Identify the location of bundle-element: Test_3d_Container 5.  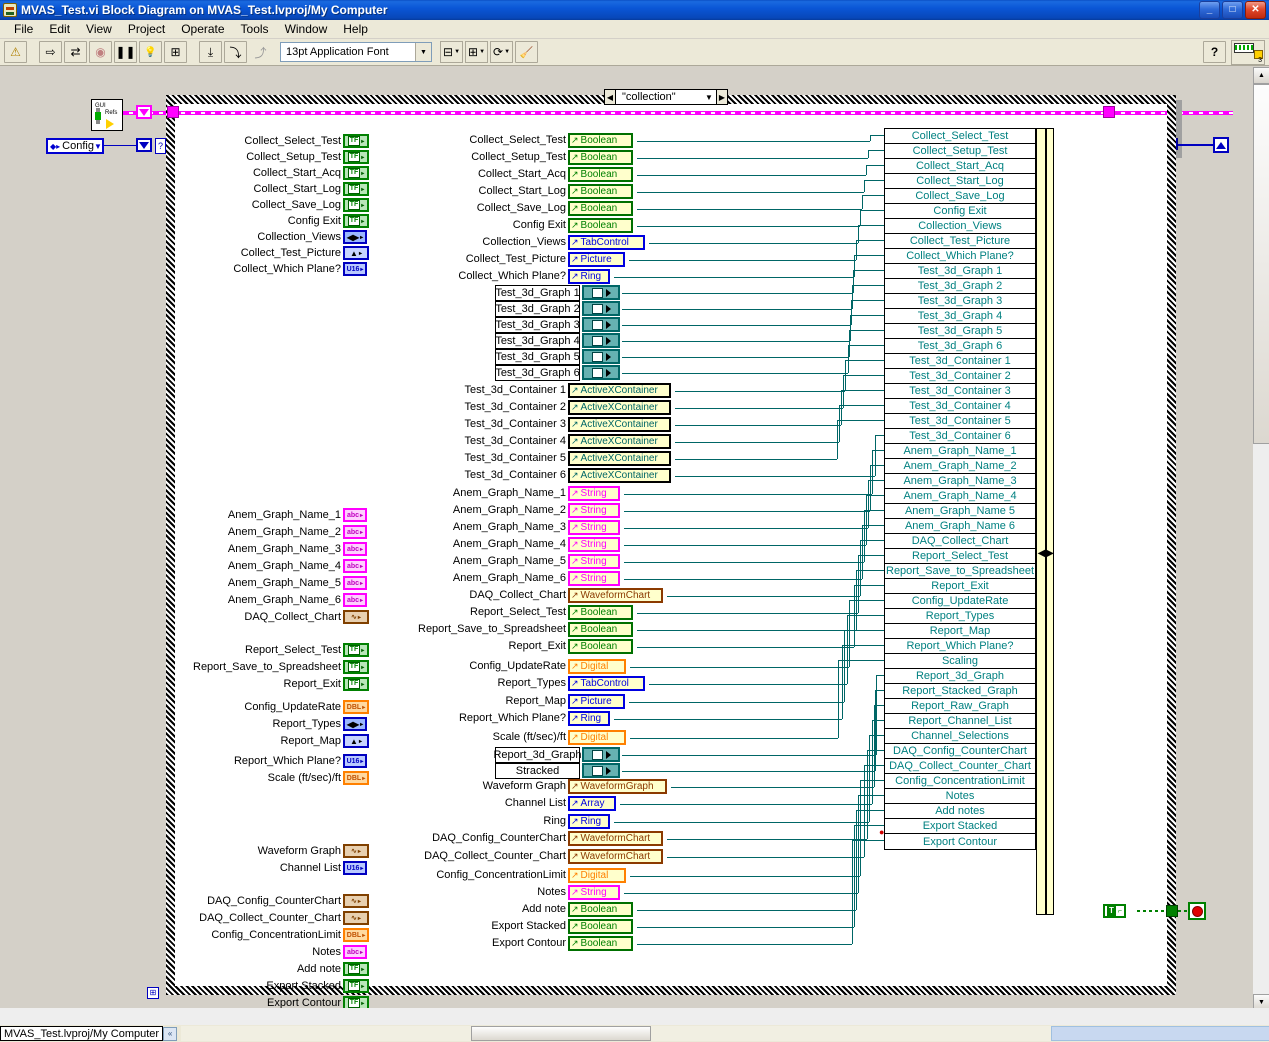
(960, 421).